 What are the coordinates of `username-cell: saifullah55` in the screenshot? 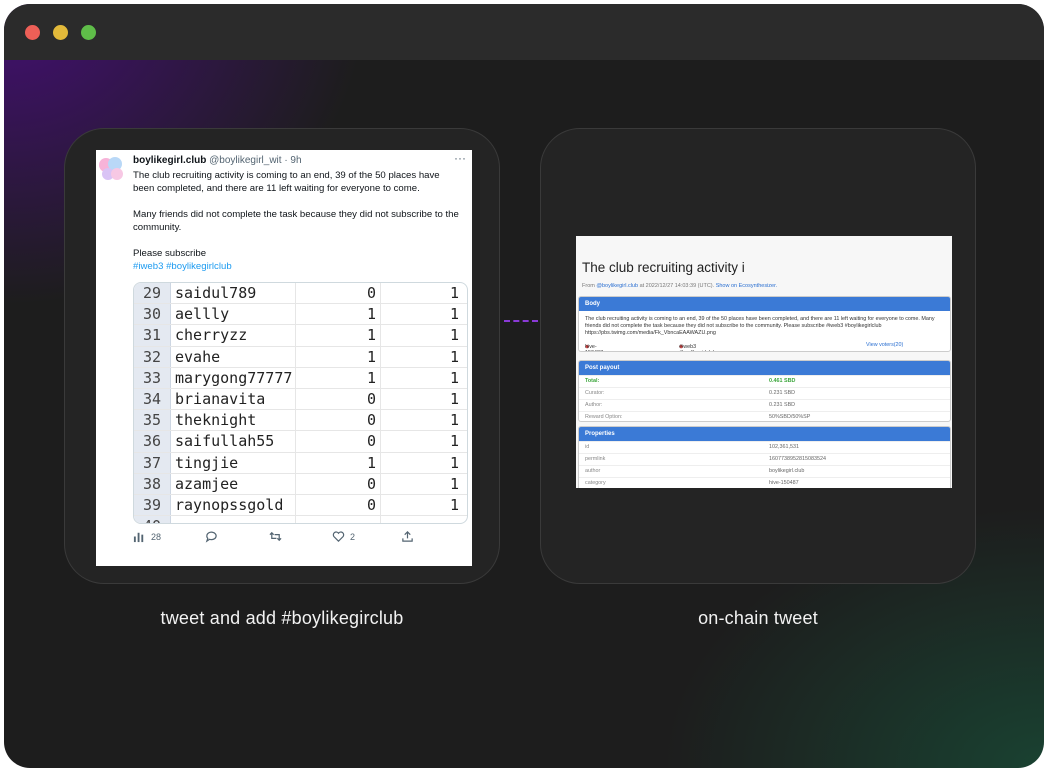 It's located at (233, 441).